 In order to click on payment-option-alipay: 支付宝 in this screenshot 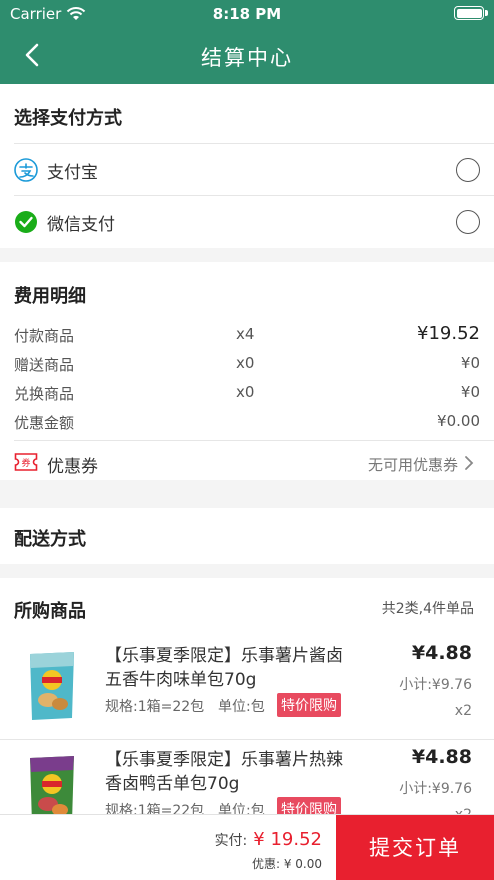, I will do `click(254, 169)`.